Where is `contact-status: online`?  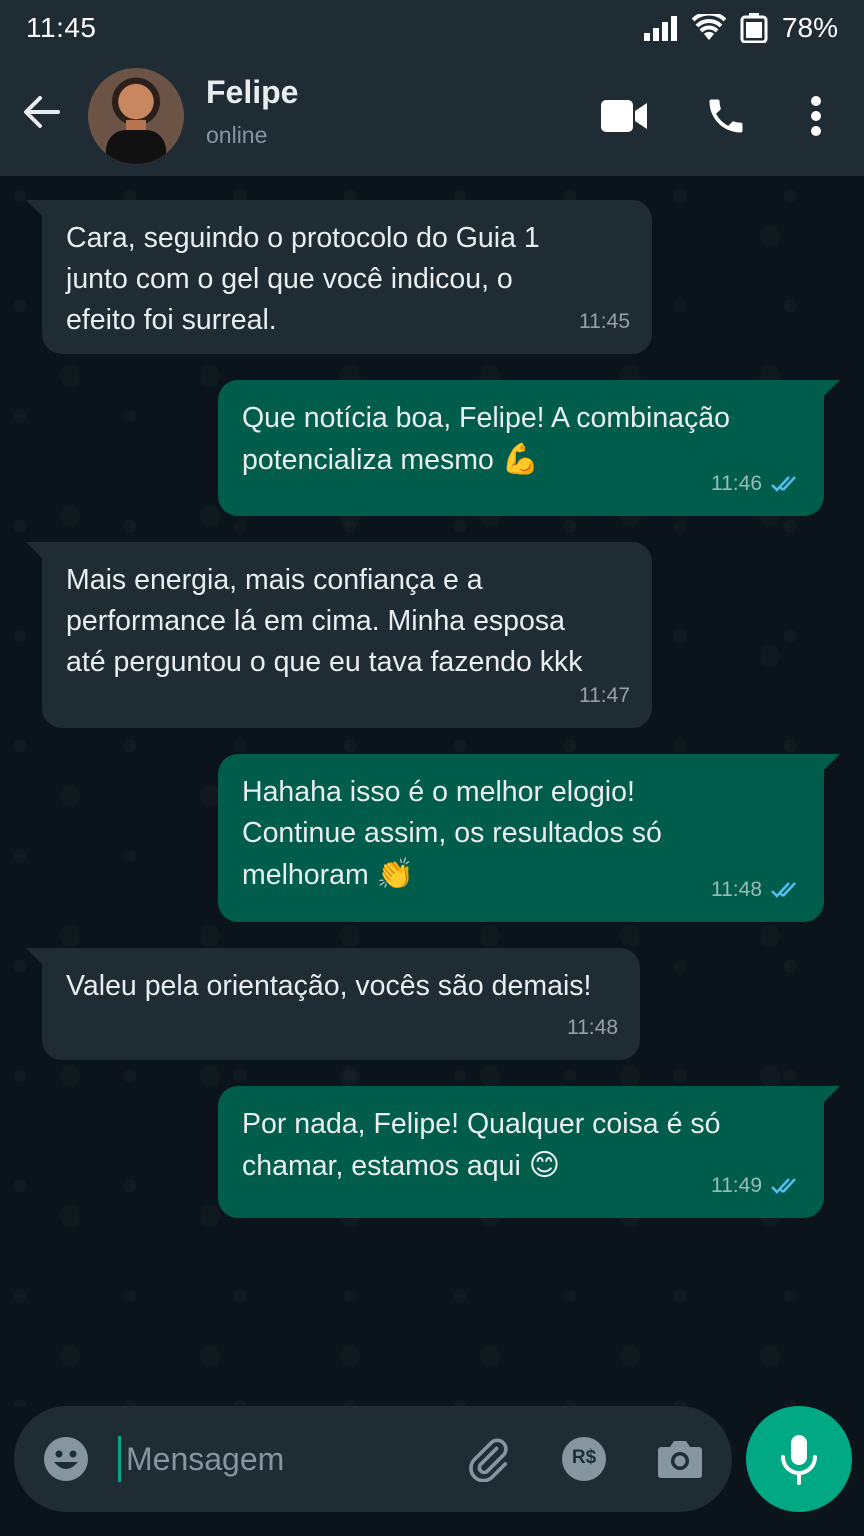
contact-status: online is located at coordinates (237, 135).